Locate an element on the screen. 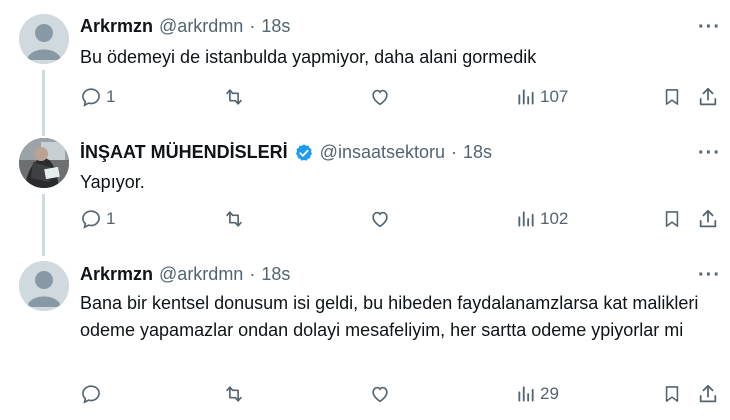 This screenshot has width=730, height=420. user-handle: @insaatsektoru is located at coordinates (382, 152).